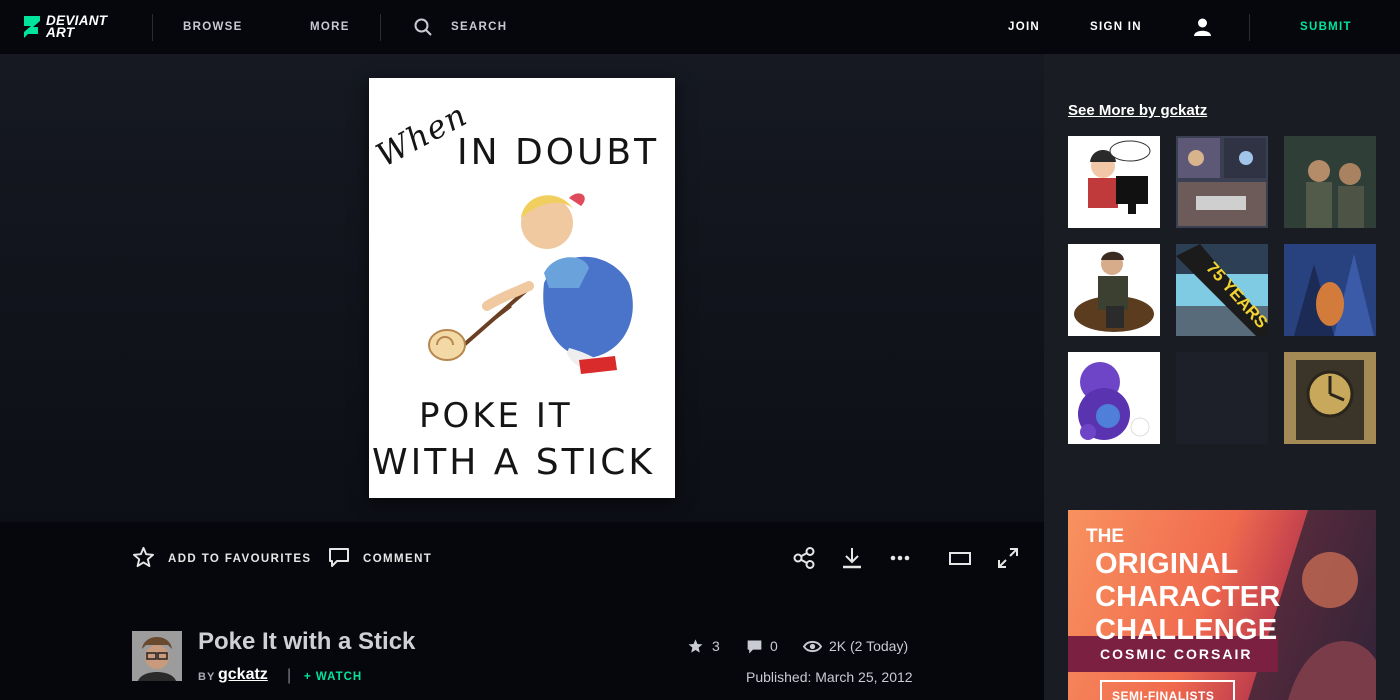 The image size is (1400, 700). I want to click on thumbnail-empty, so click(1222, 398).